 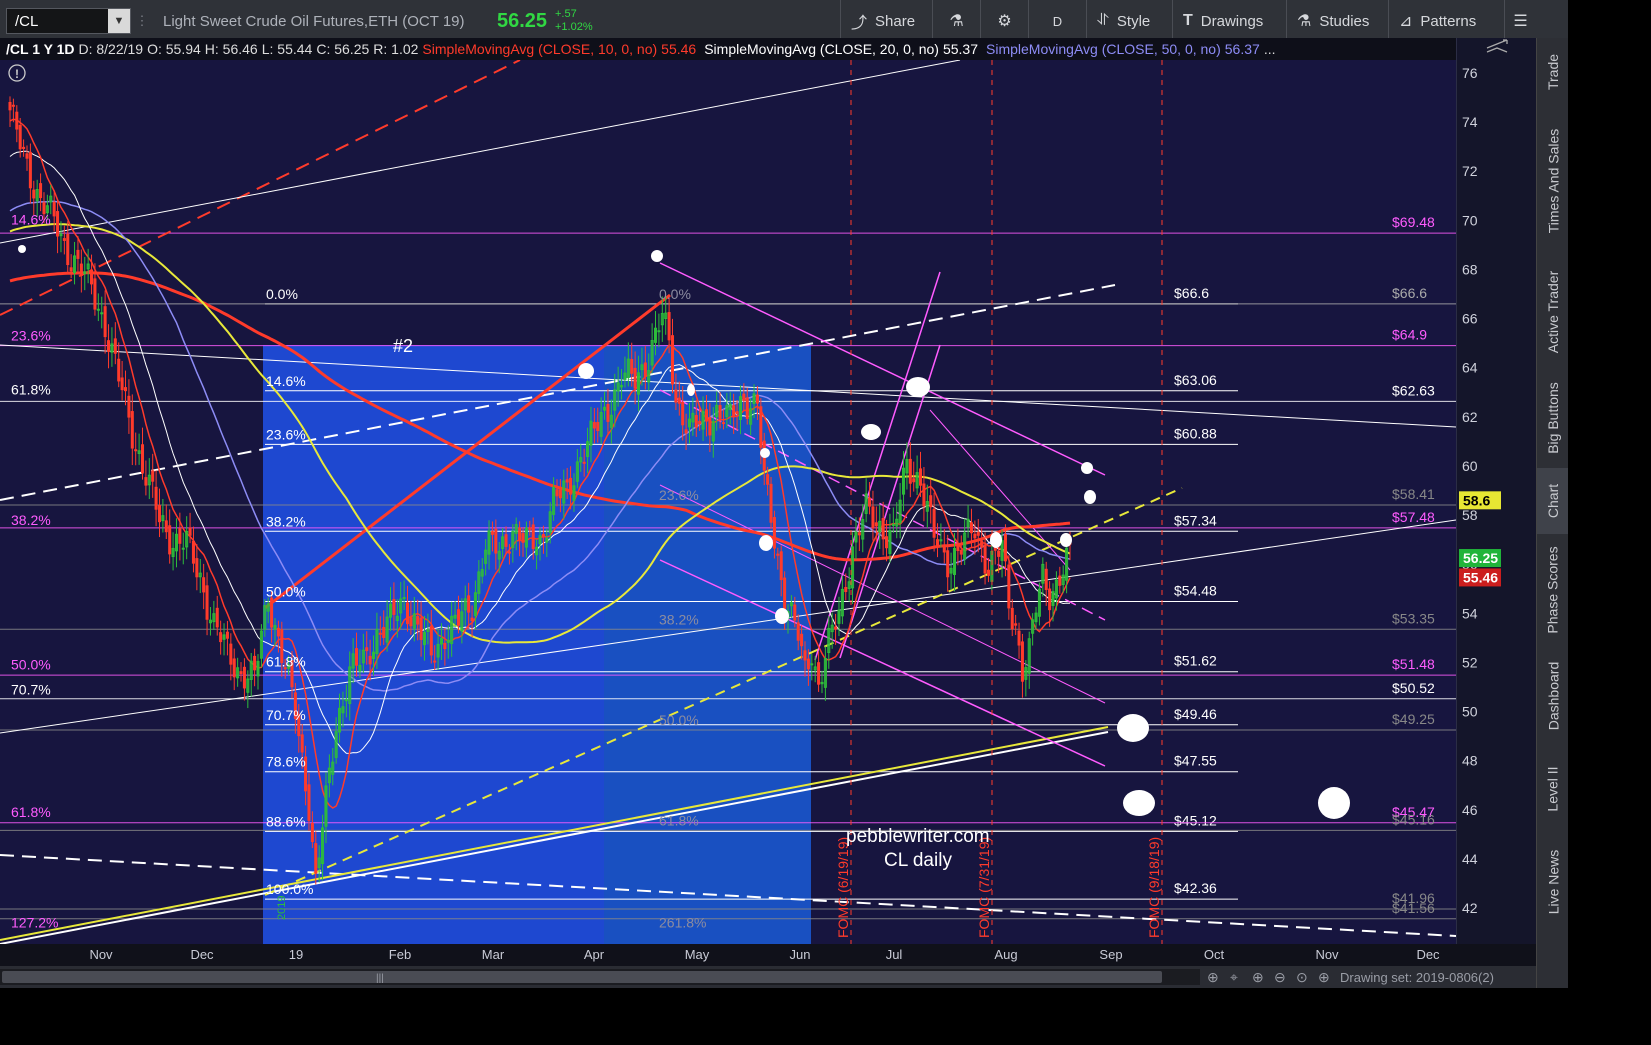 I want to click on tab-active-trader: Active Trader, so click(x=1553, y=312).